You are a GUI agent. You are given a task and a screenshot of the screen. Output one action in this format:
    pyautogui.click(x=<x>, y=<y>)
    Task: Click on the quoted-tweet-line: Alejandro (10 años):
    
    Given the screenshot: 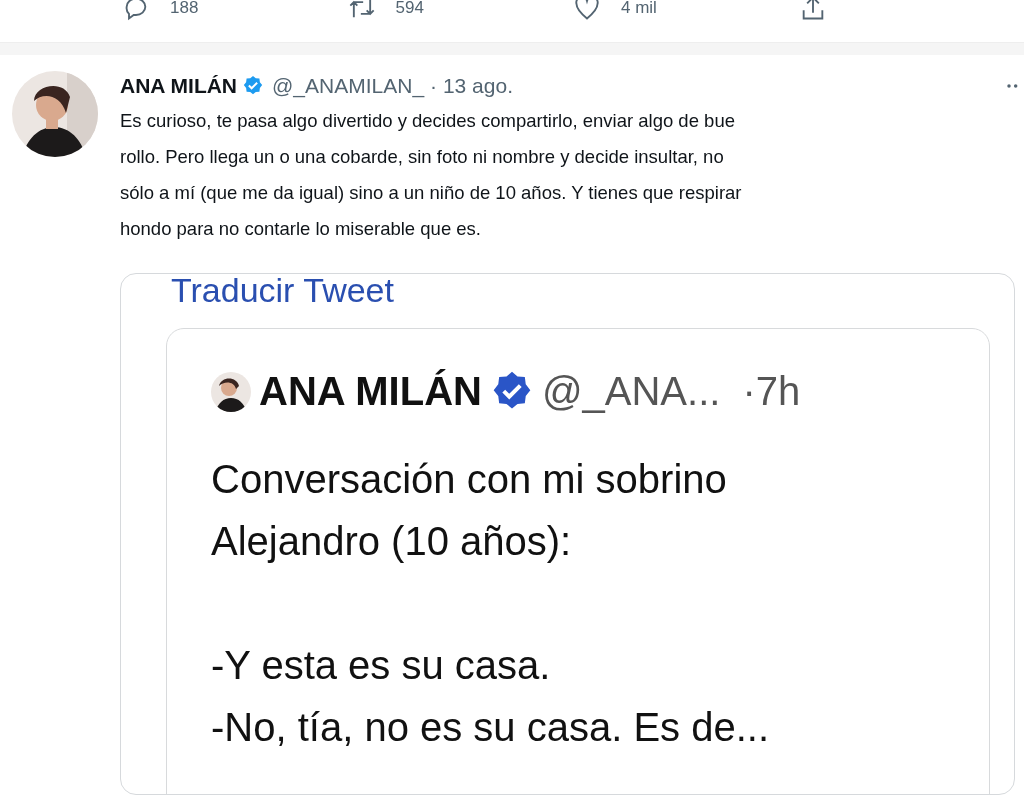 What is the action you would take?
    pyautogui.click(x=391, y=541)
    